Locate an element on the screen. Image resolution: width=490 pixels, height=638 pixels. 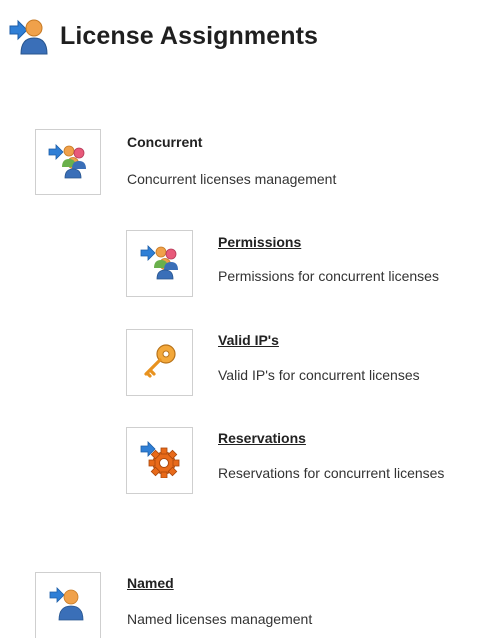
named-link: Named is located at coordinates (150, 583).